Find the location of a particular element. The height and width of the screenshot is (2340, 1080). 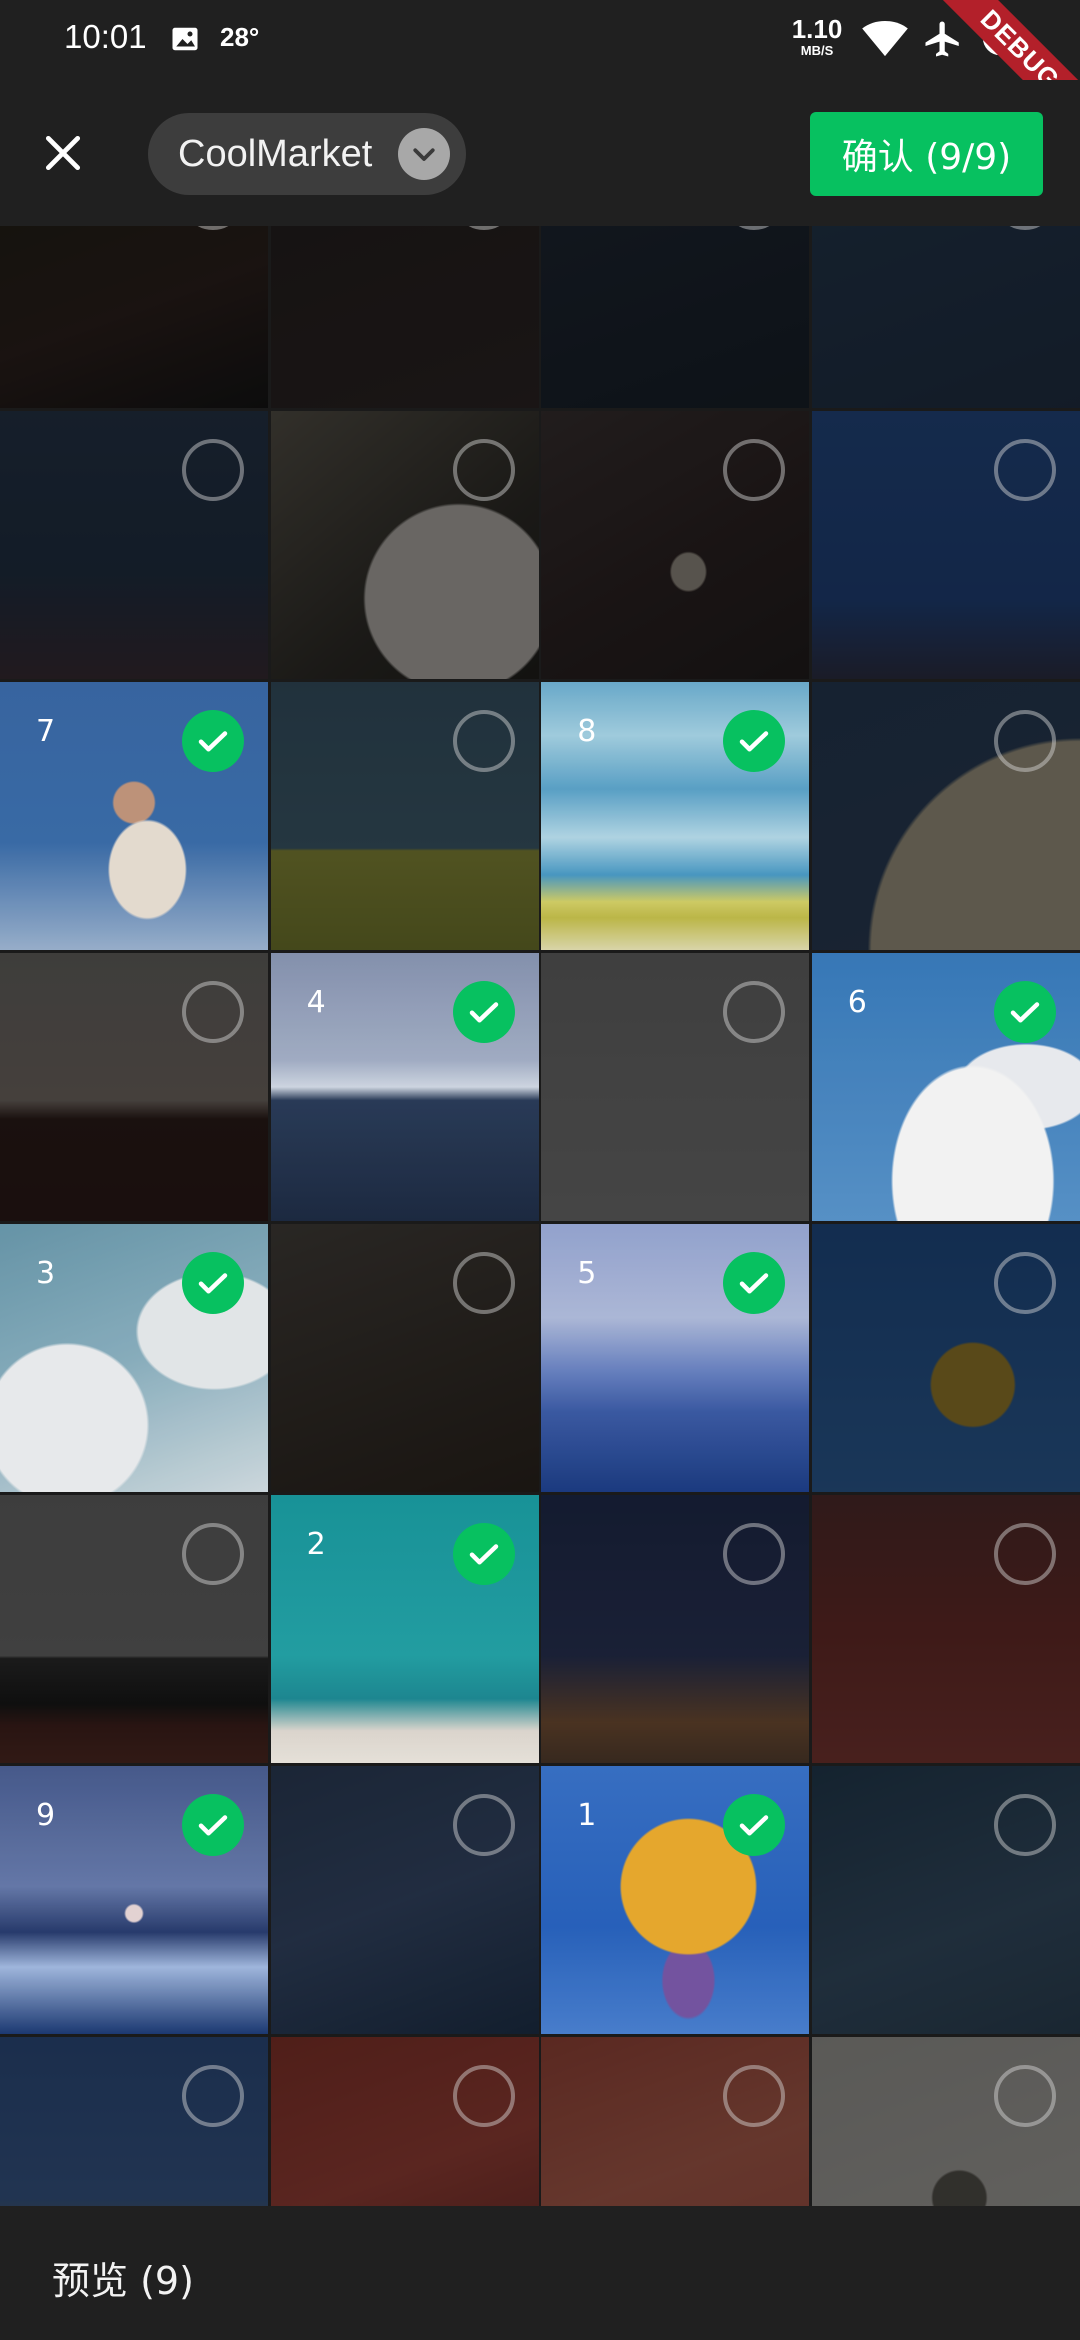

selection-order-number: 2 is located at coordinates (316, 1544).